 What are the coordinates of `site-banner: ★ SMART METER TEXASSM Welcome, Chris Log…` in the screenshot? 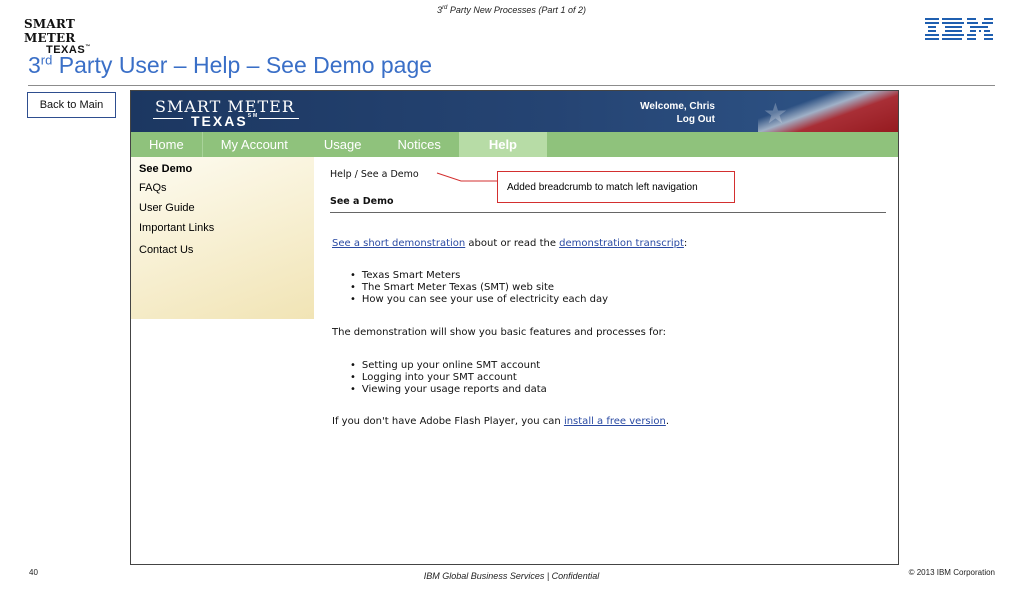 It's located at (514, 111).